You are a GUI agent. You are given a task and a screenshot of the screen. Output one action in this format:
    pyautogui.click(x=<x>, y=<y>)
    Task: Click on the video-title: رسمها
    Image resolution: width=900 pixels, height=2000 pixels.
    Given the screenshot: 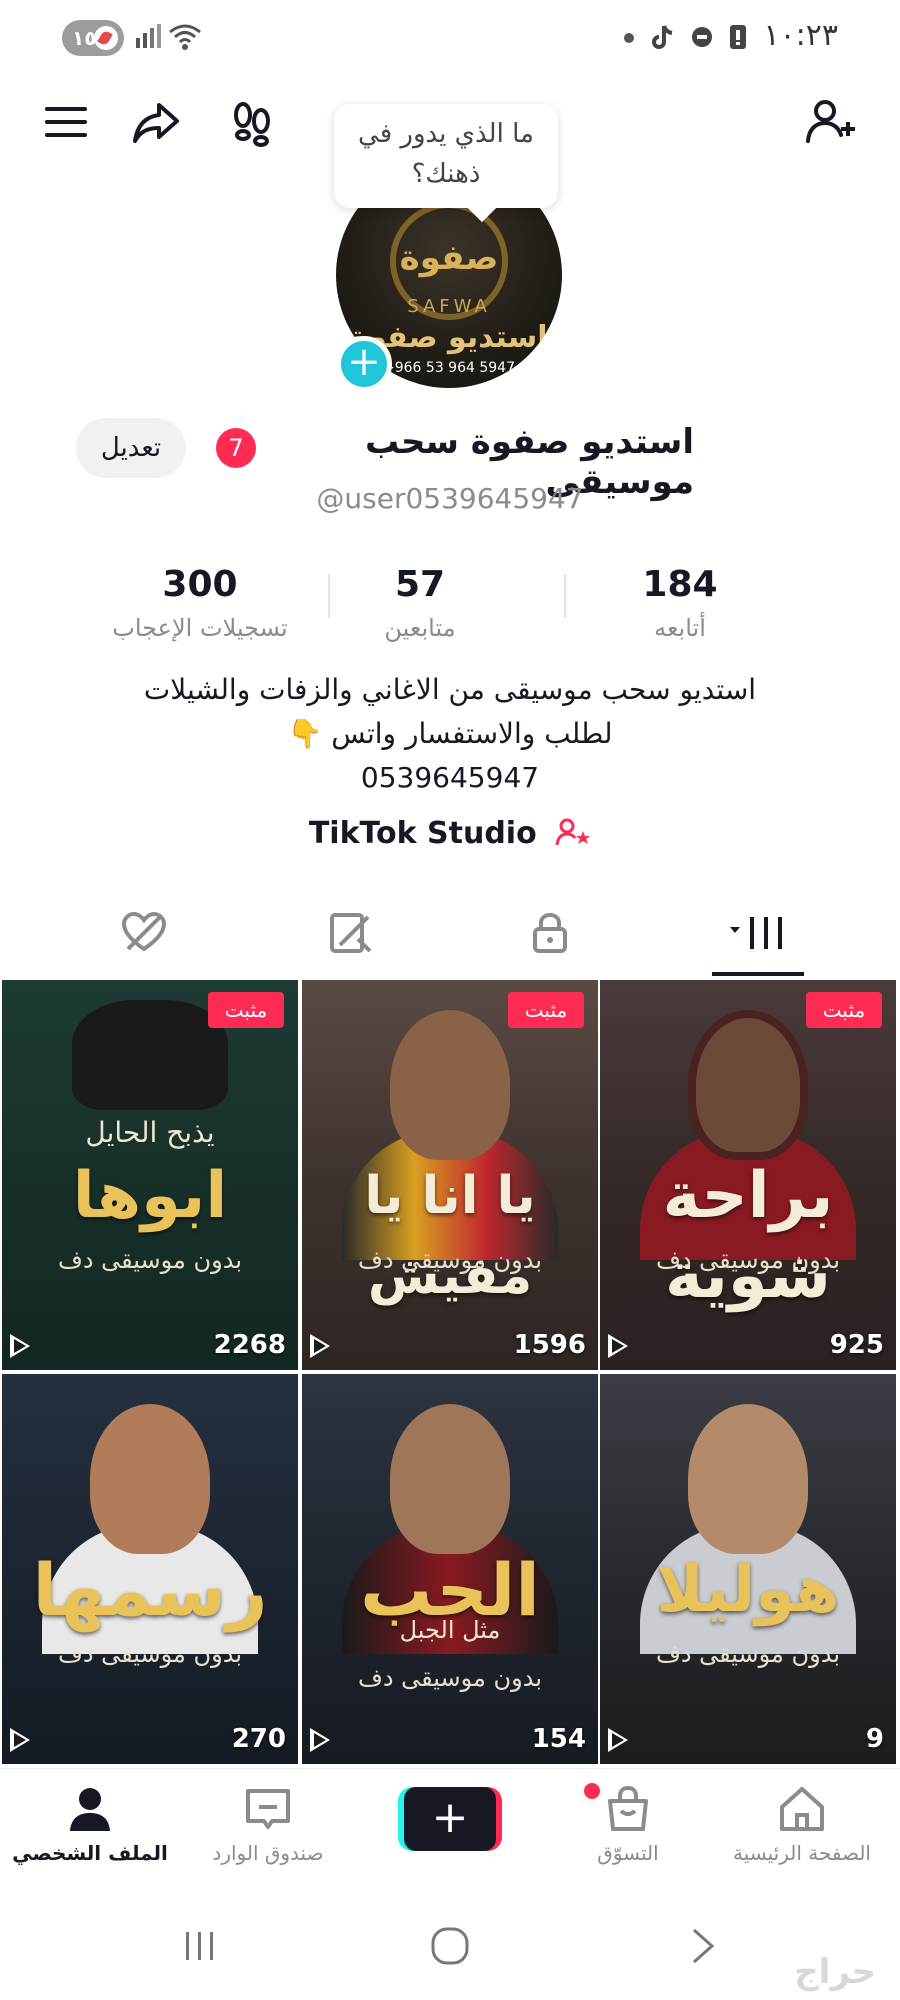 What is the action you would take?
    pyautogui.click(x=150, y=1590)
    